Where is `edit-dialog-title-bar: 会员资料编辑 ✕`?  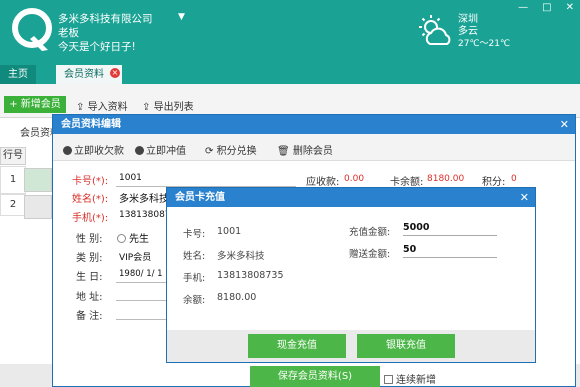
edit-dialog-title-bar: 会员资料编辑 ✕ is located at coordinates (314, 124).